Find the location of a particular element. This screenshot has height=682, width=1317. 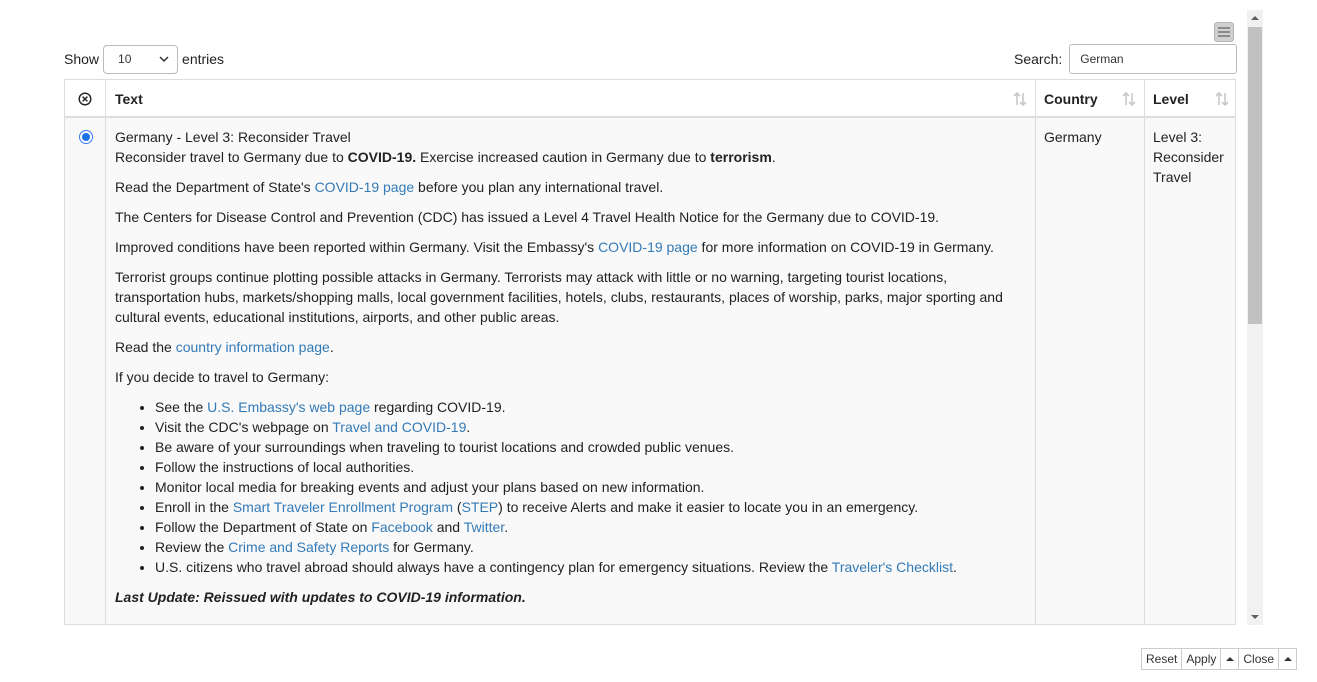

scroll-up-arrow-icon is located at coordinates (1255, 18).